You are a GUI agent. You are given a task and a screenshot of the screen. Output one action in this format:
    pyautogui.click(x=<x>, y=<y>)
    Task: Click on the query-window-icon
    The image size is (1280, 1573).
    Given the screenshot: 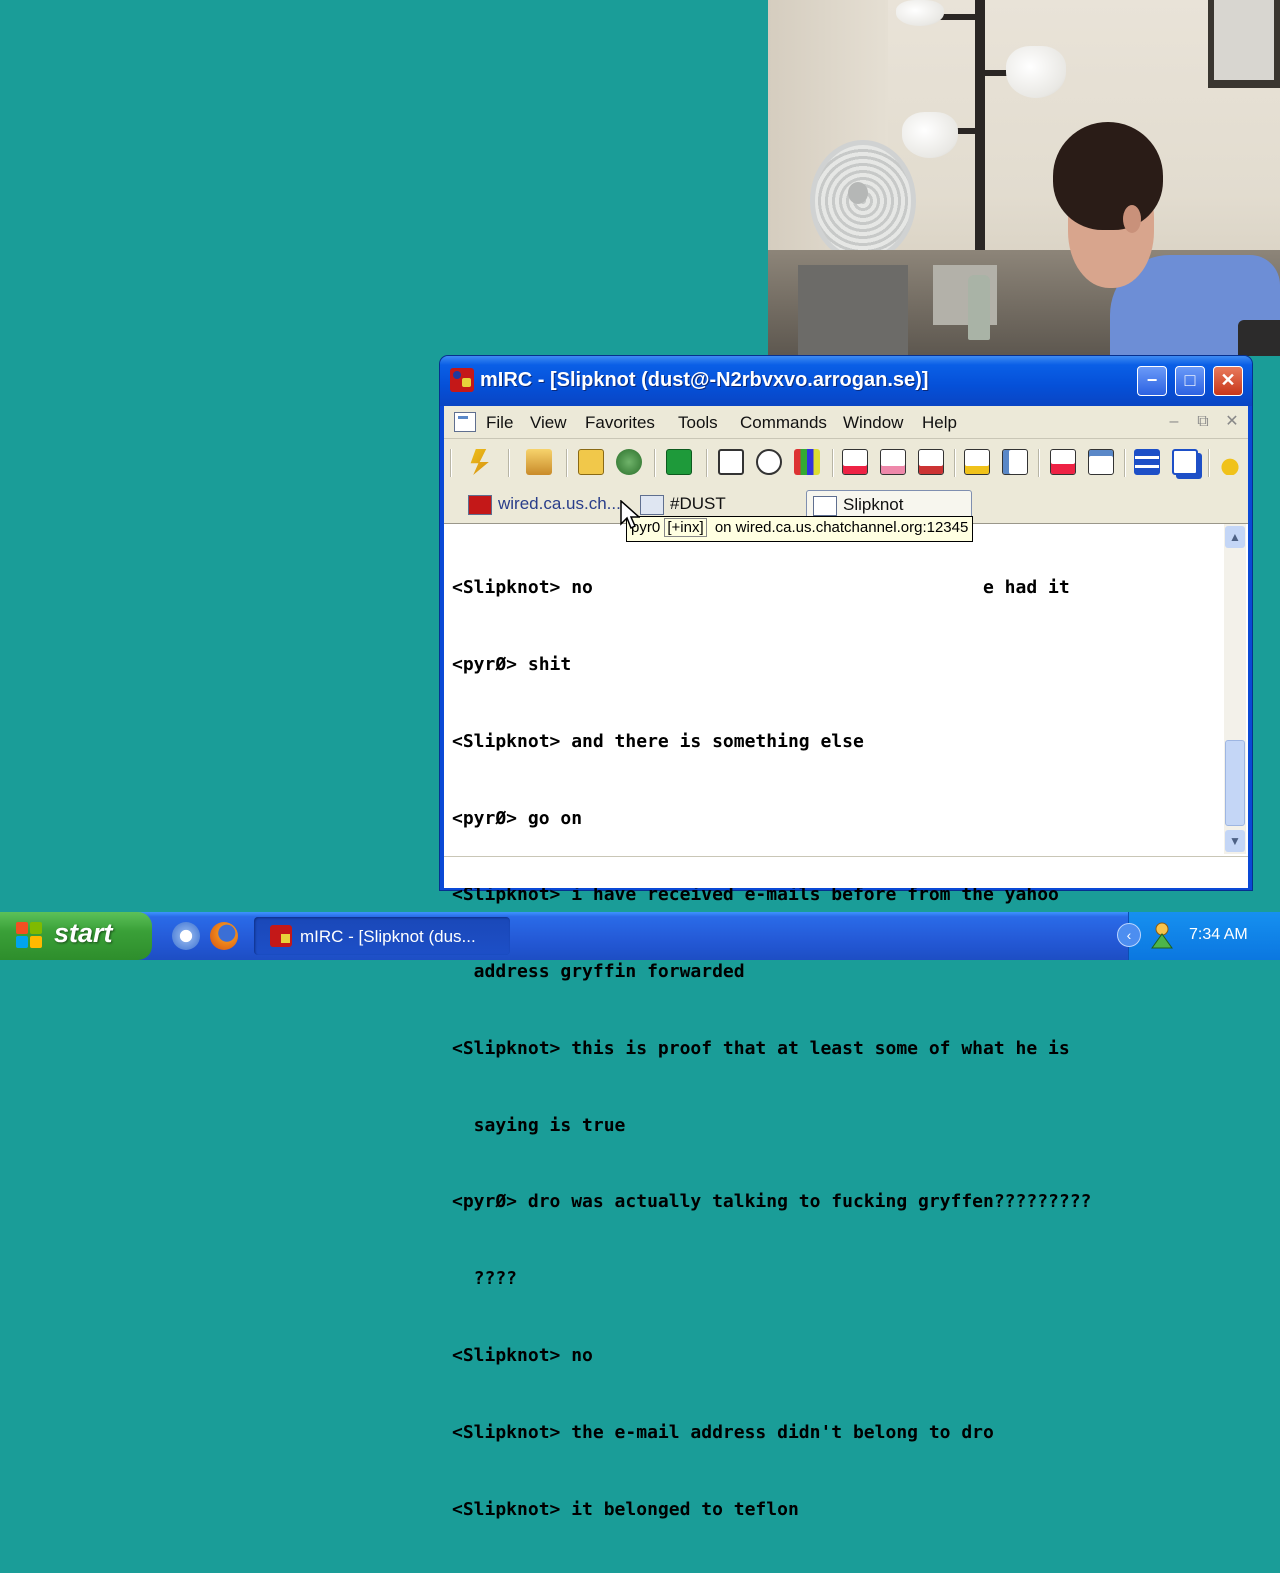 What is the action you would take?
    pyautogui.click(x=825, y=506)
    